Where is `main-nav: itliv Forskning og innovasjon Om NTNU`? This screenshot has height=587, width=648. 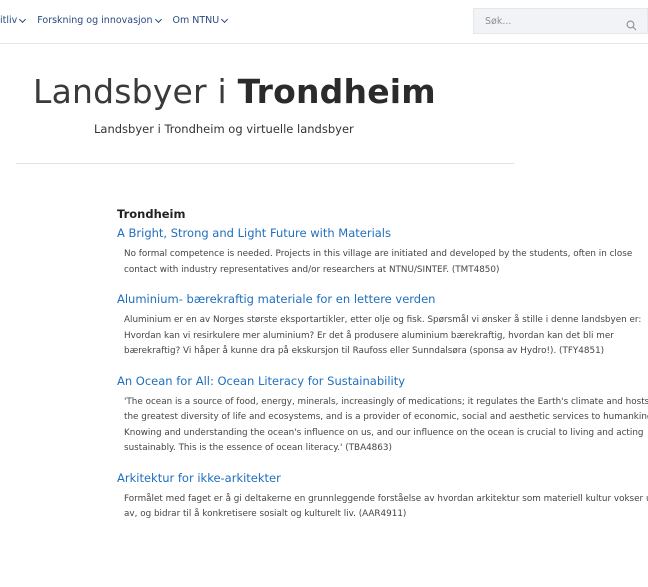 main-nav: itliv Forskning og innovasjon Om NTNU is located at coordinates (119, 20).